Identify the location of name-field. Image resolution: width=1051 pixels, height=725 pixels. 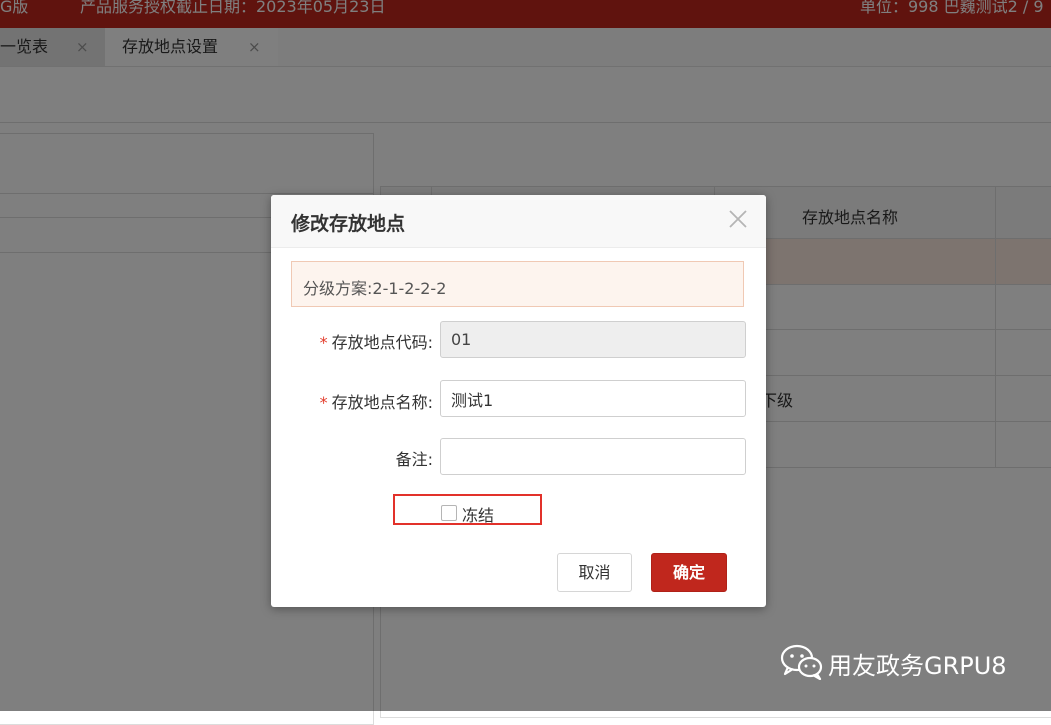
(593, 398).